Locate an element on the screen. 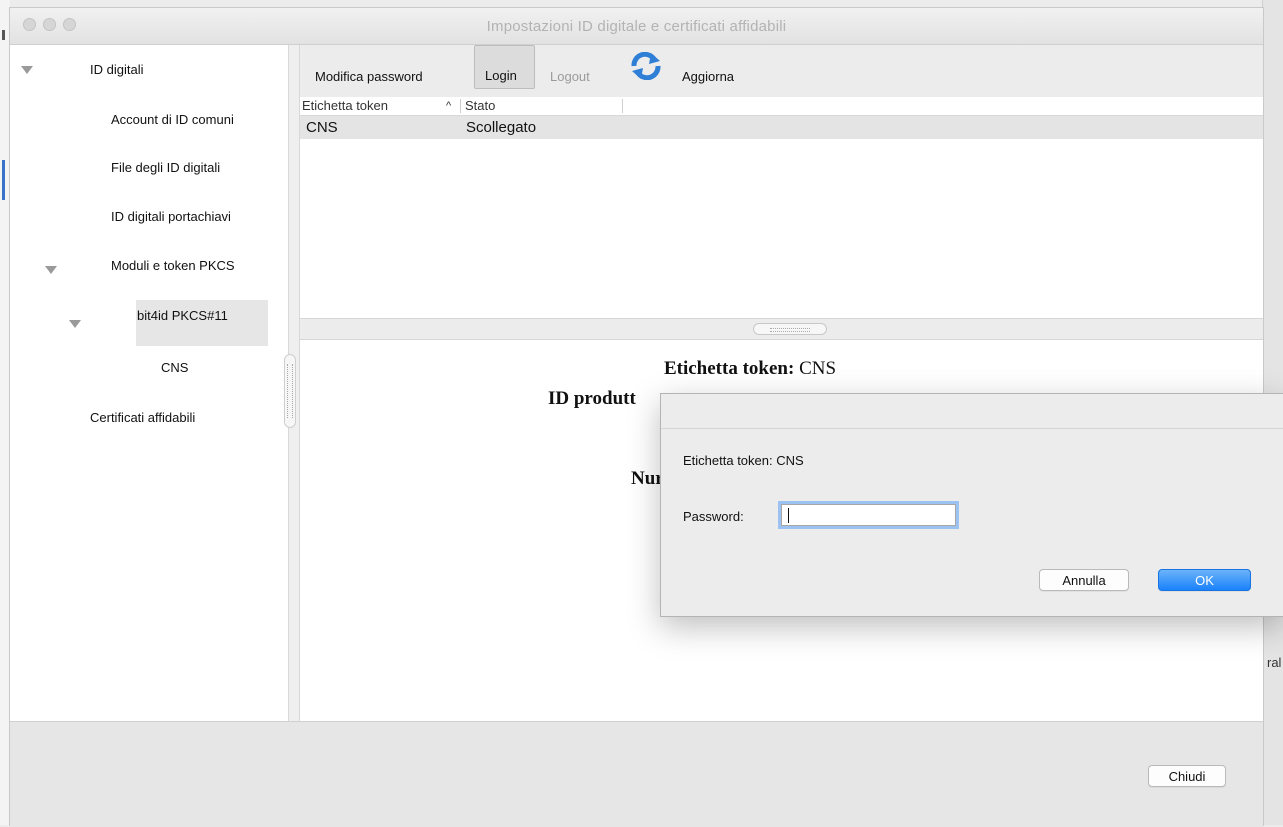 The image size is (1283, 827). cancel-button: Annulla is located at coordinates (1084, 580).